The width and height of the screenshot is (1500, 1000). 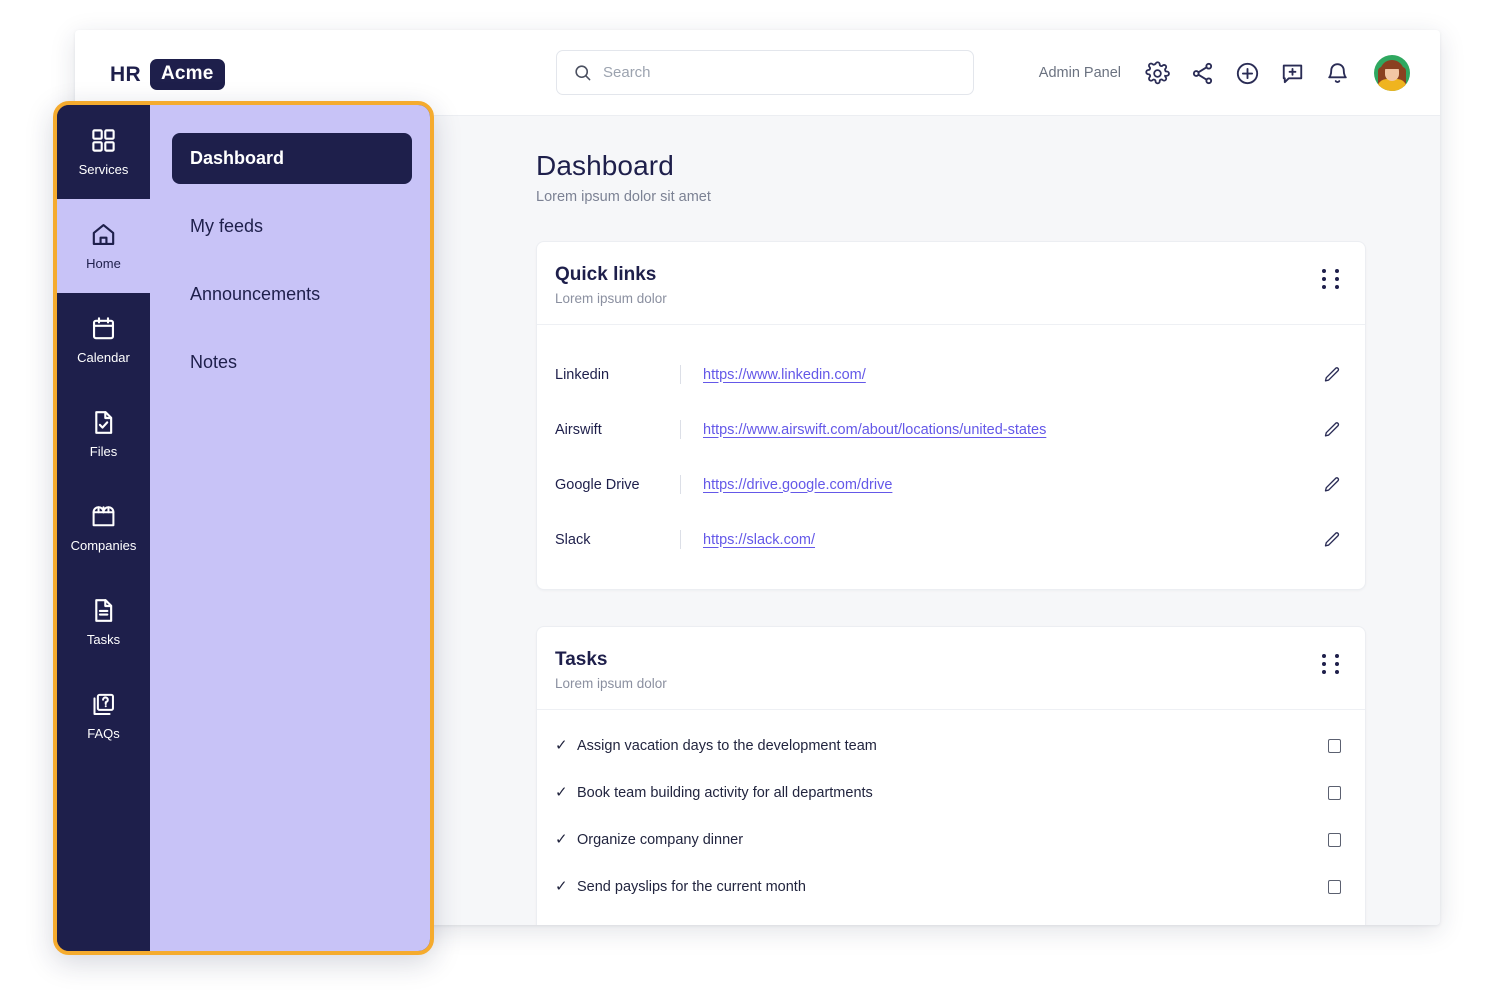 What do you see at coordinates (951, 374) in the screenshot?
I see `list-item: Linkedin https://www.linkedin.com/` at bounding box center [951, 374].